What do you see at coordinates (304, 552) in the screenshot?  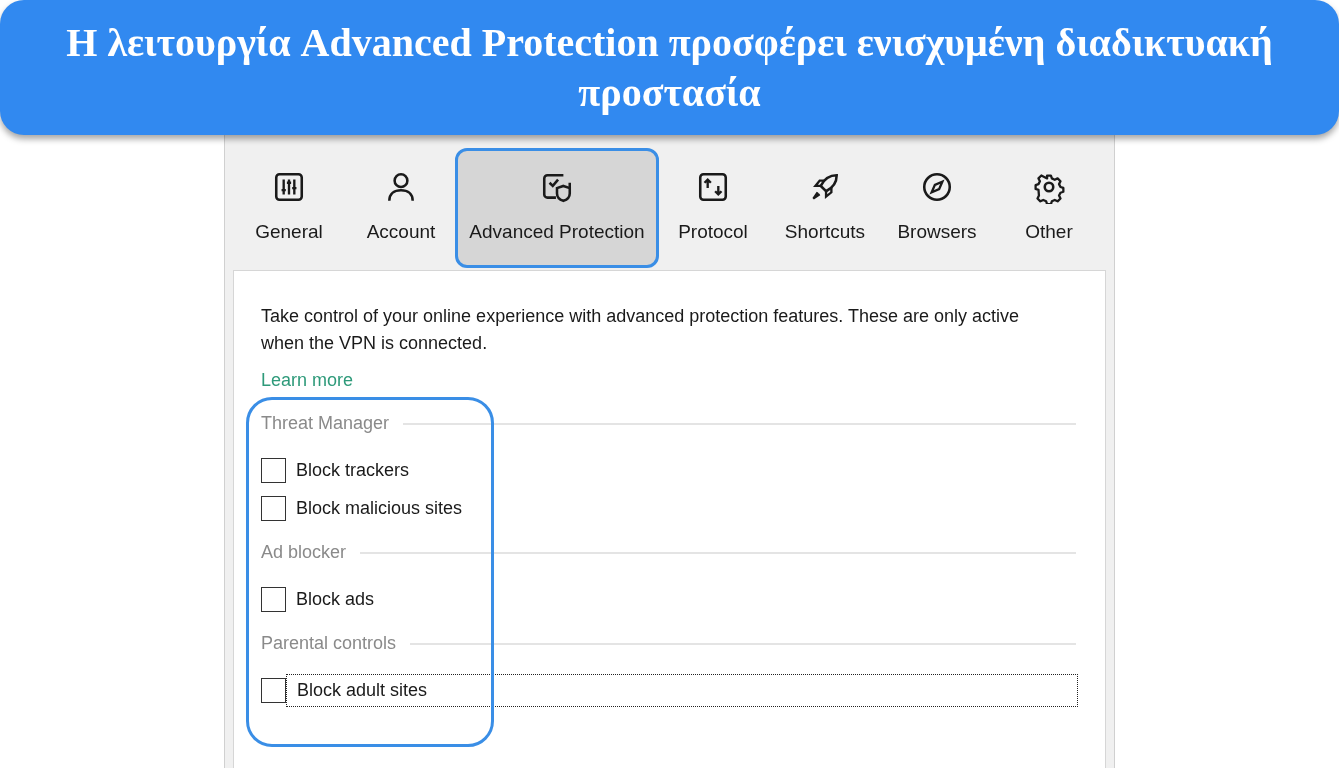 I see `section-heading: Ad blocker` at bounding box center [304, 552].